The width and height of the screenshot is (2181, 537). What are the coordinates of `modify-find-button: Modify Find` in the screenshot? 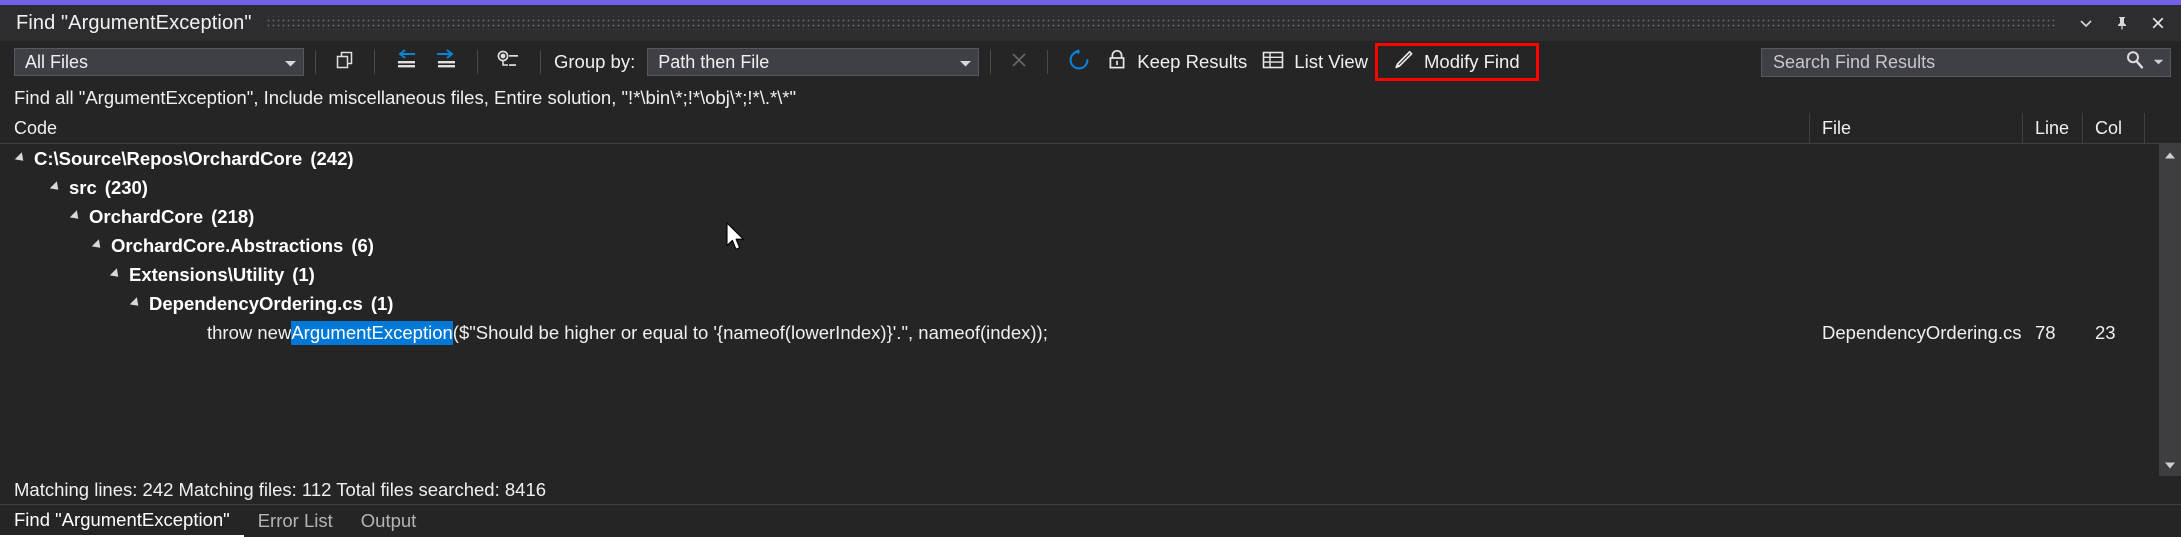 It's located at (1455, 62).